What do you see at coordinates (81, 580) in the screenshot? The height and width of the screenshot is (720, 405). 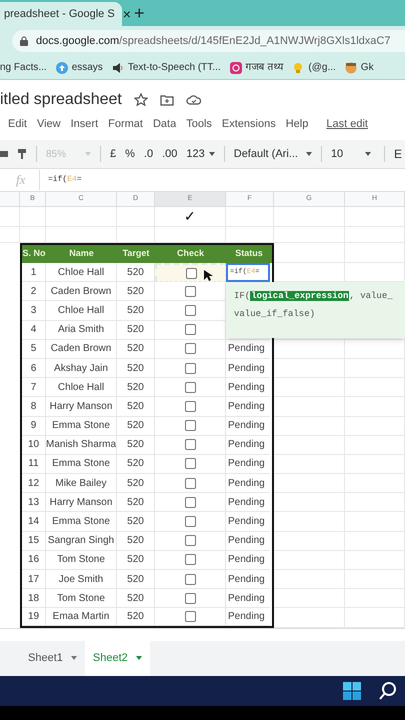 I see `table-cell: Joe Smith` at bounding box center [81, 580].